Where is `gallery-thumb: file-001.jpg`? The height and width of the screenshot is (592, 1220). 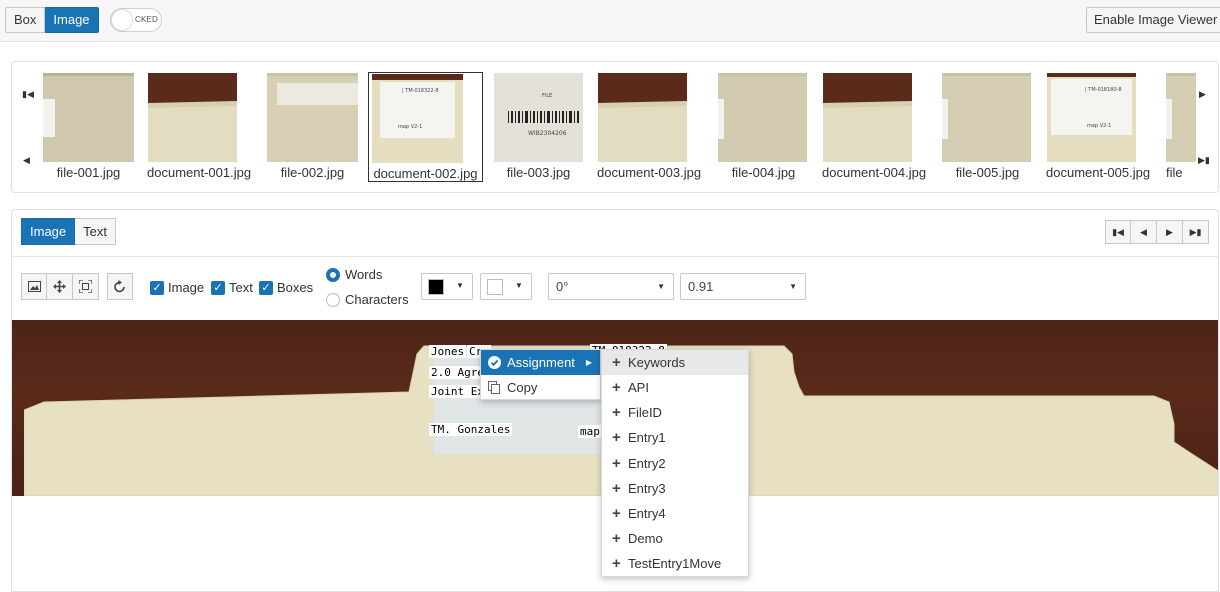 gallery-thumb: file-001.jpg is located at coordinates (88, 127).